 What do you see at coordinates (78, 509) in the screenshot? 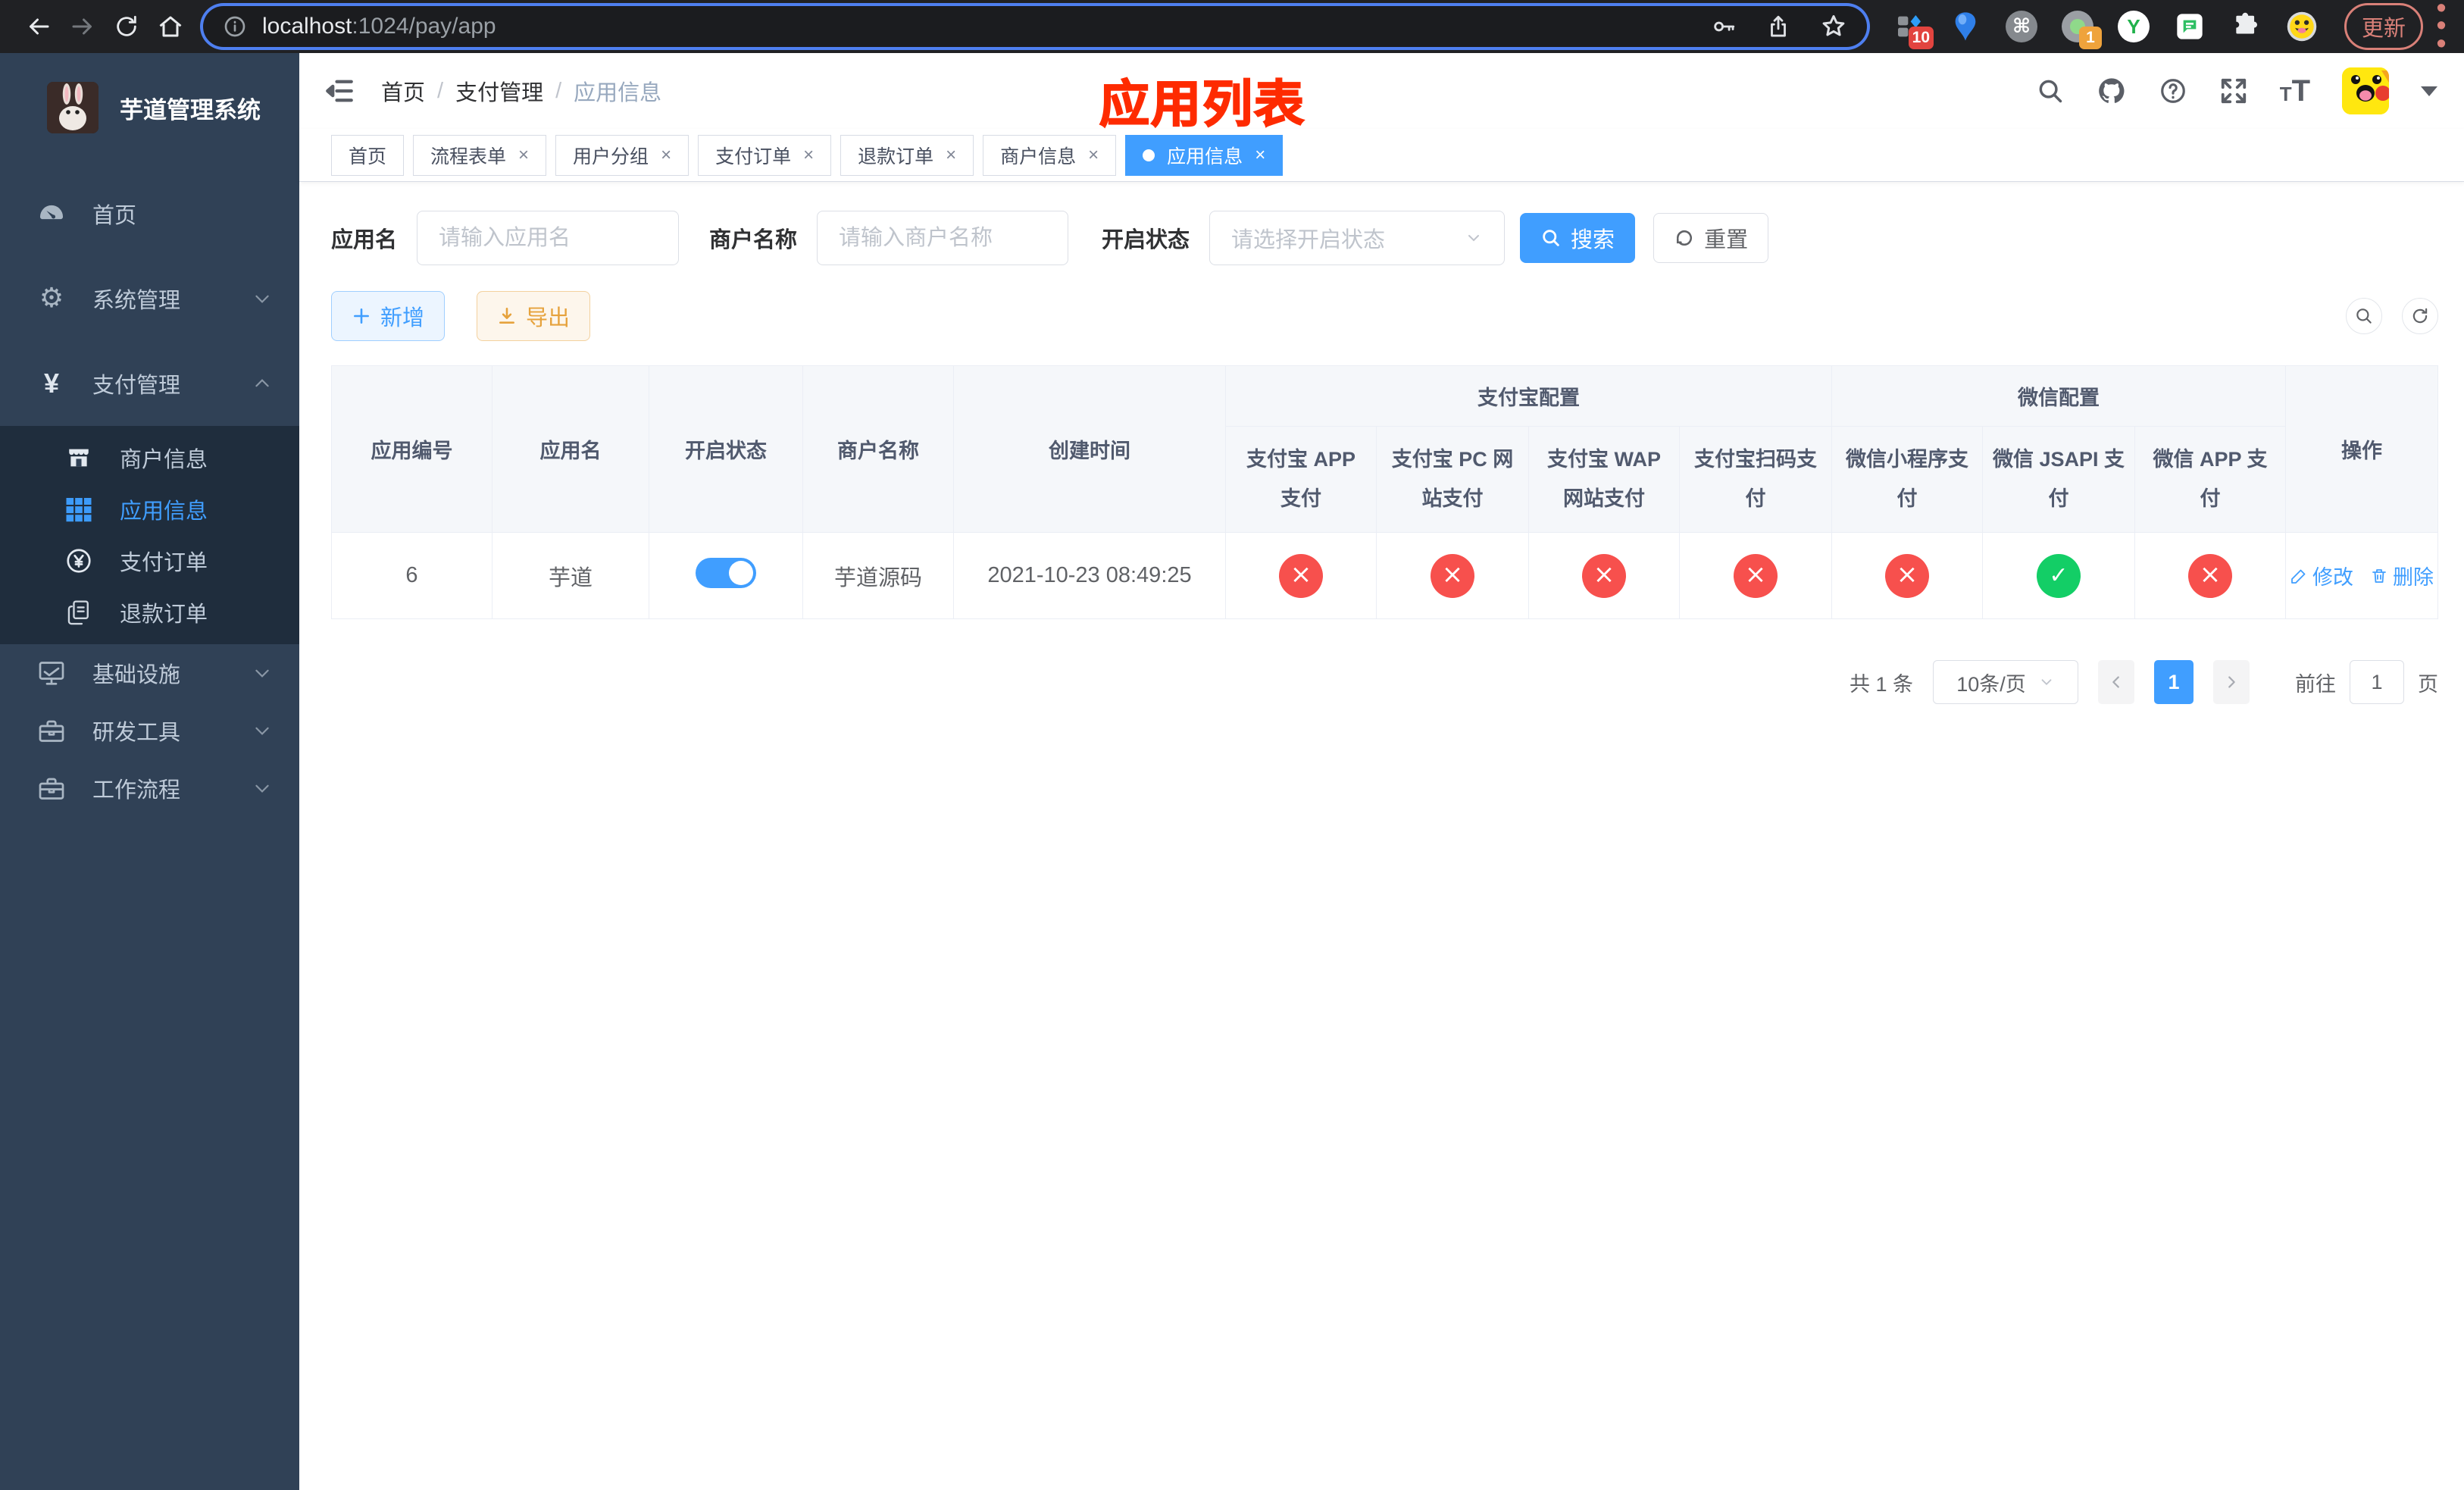
I see `table-grid-icon` at bounding box center [78, 509].